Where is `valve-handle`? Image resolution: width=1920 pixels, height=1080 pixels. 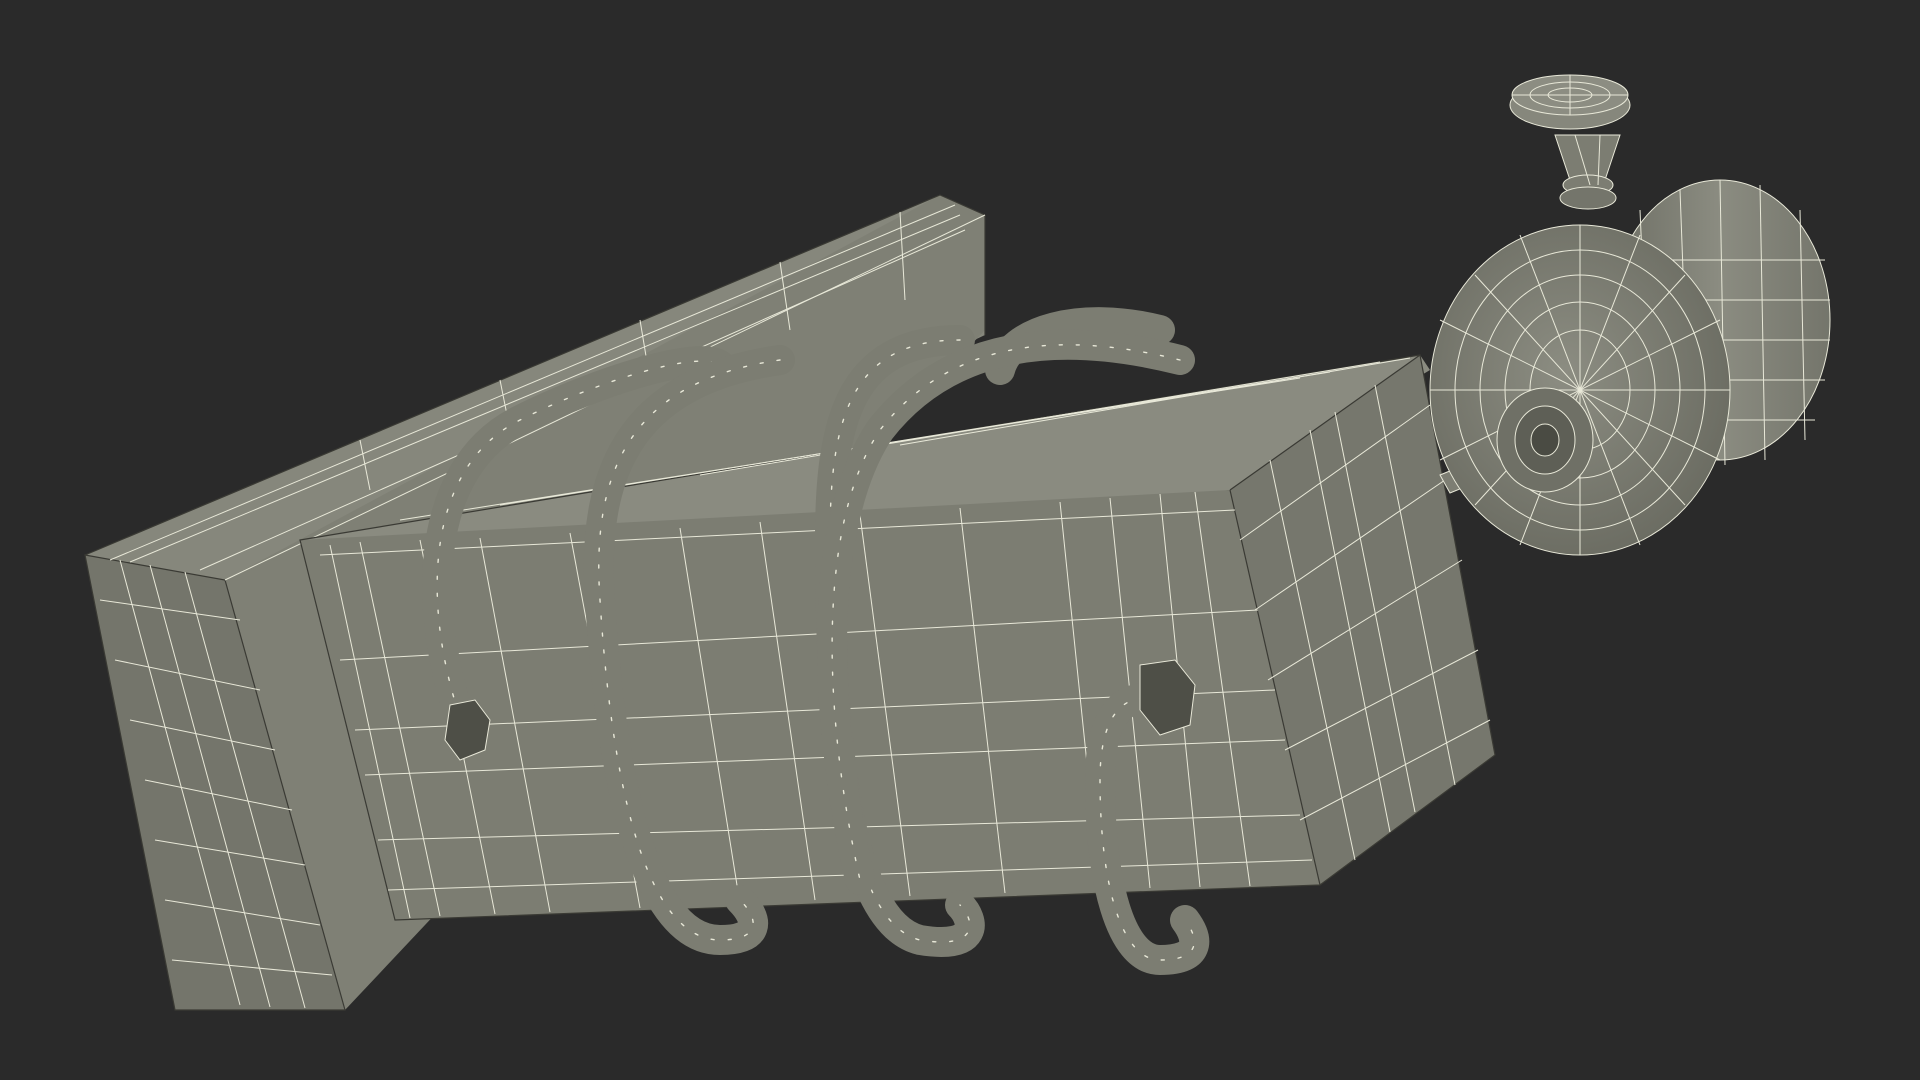 valve-handle is located at coordinates (1570, 142).